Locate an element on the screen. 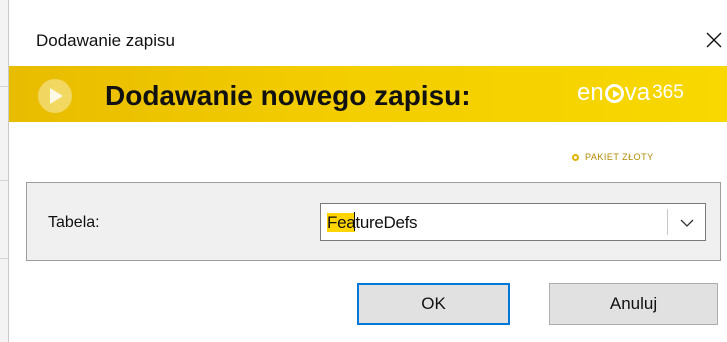 Image resolution: width=727 pixels, height=342 pixels. play-icon is located at coordinates (55, 96).